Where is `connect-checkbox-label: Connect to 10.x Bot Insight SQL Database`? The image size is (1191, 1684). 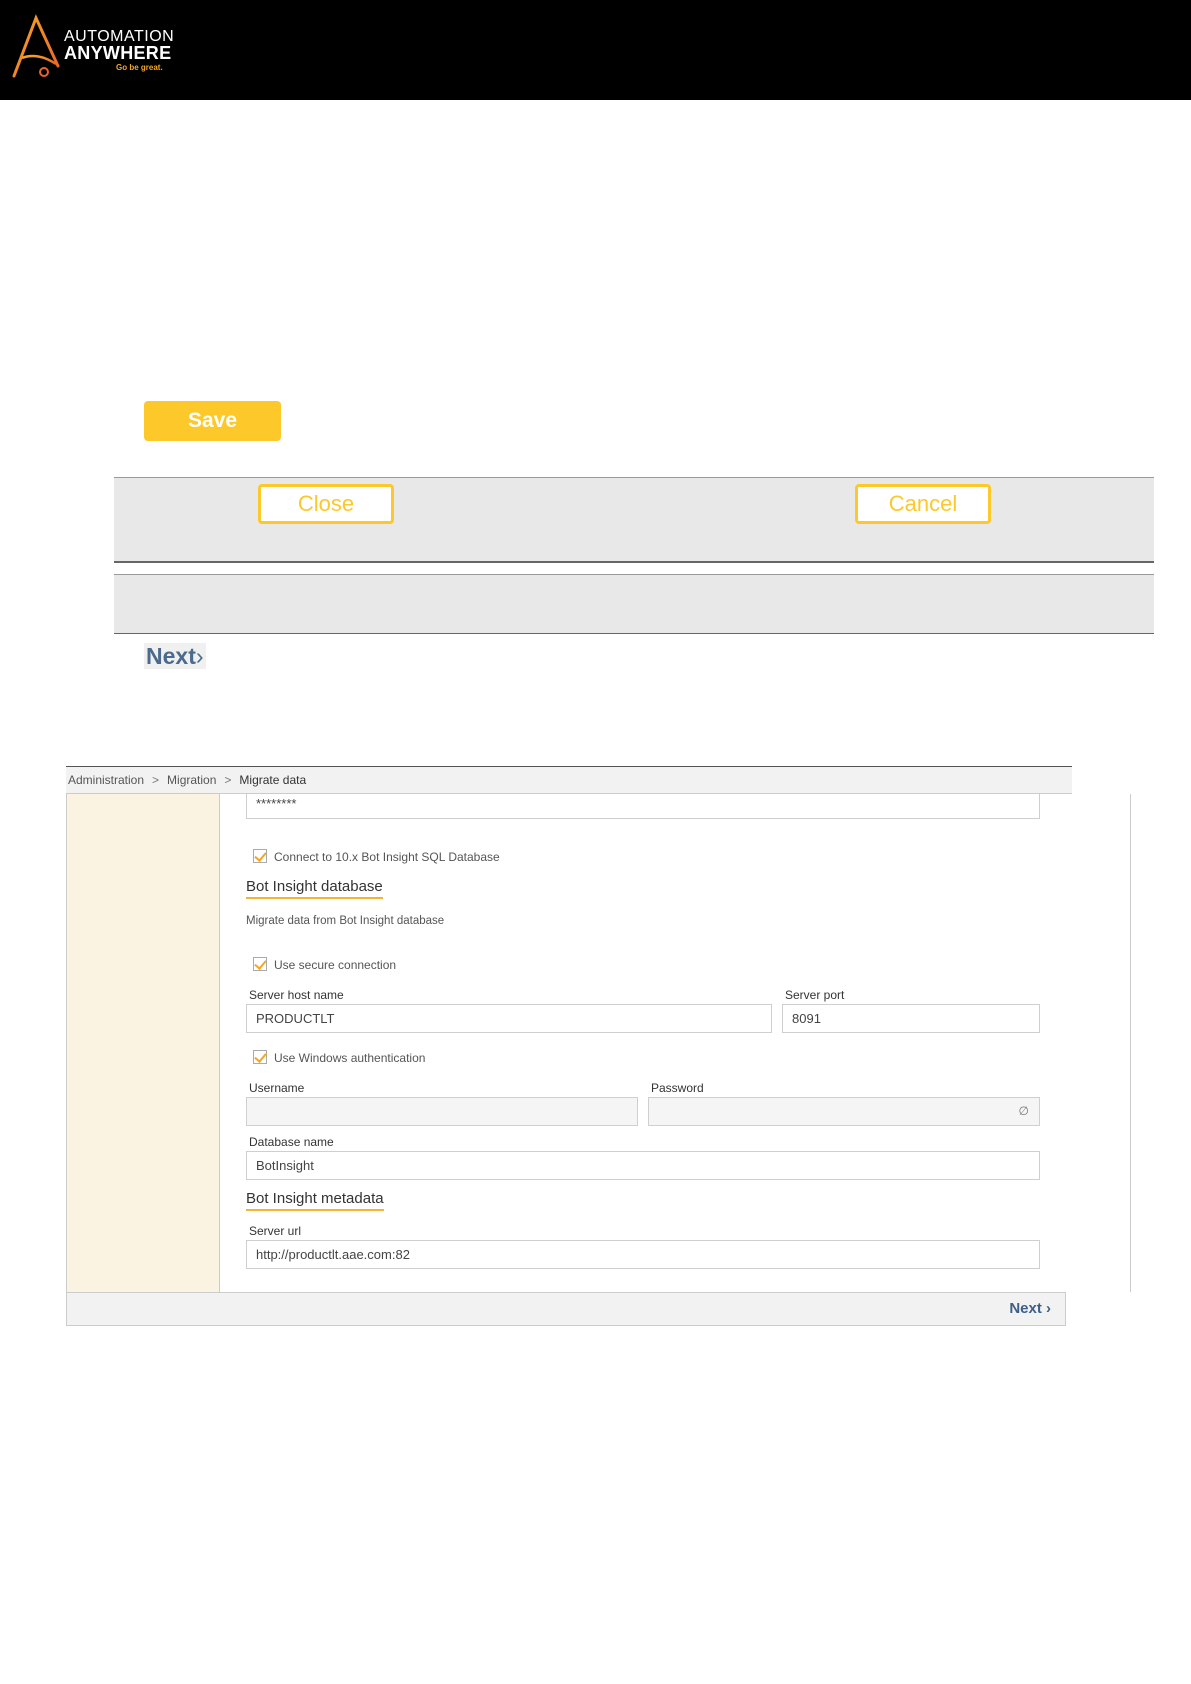 connect-checkbox-label: Connect to 10.x Bot Insight SQL Database is located at coordinates (387, 857).